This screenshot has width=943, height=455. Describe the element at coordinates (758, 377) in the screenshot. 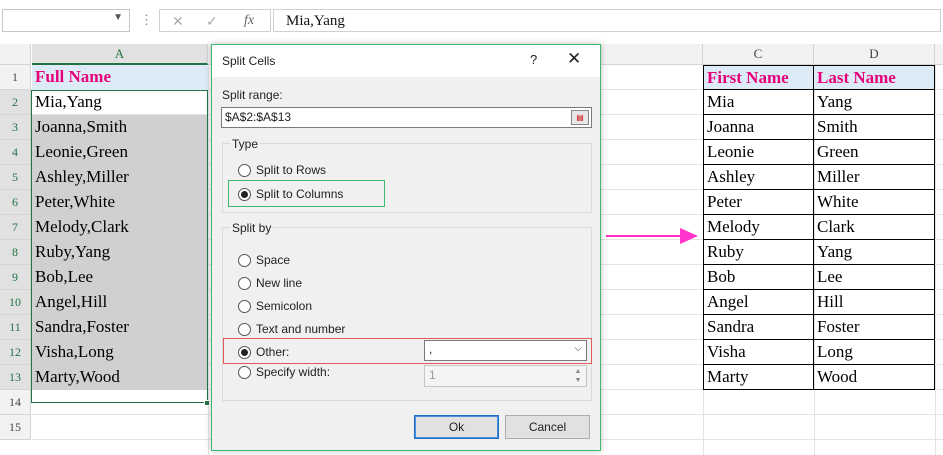

I see `cell: Marty` at that location.